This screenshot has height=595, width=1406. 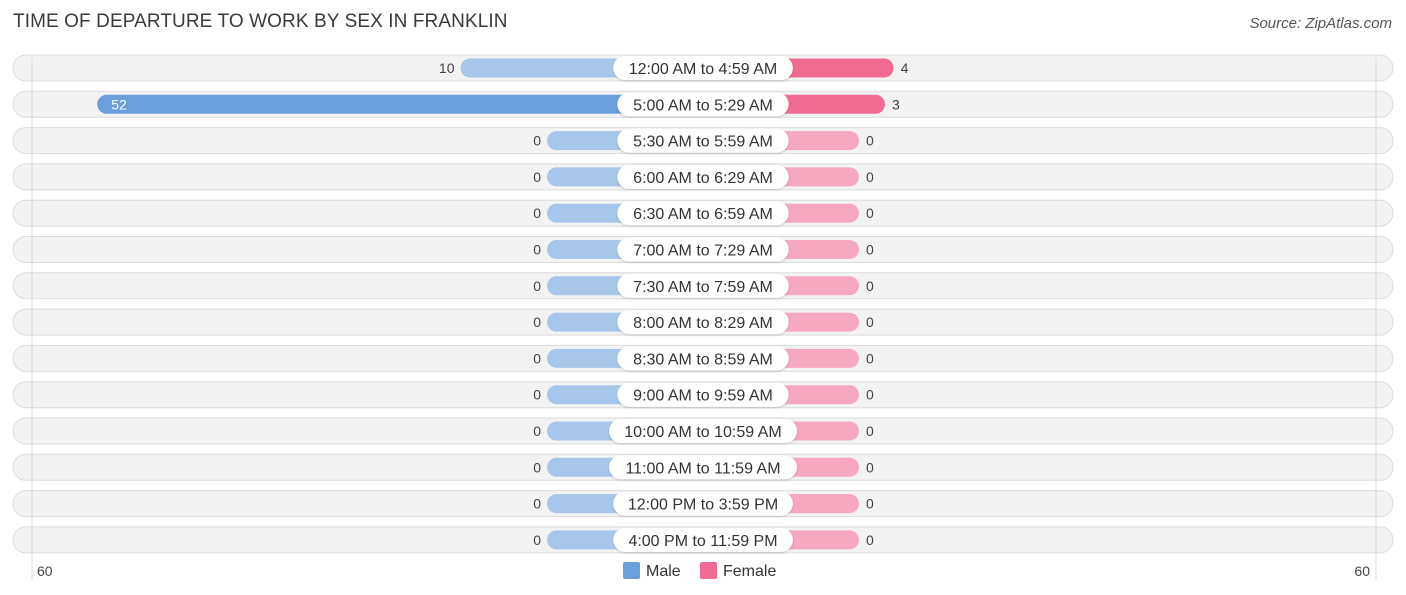 I want to click on category-label: 5:00 AM to 5:29 AM, so click(x=703, y=105).